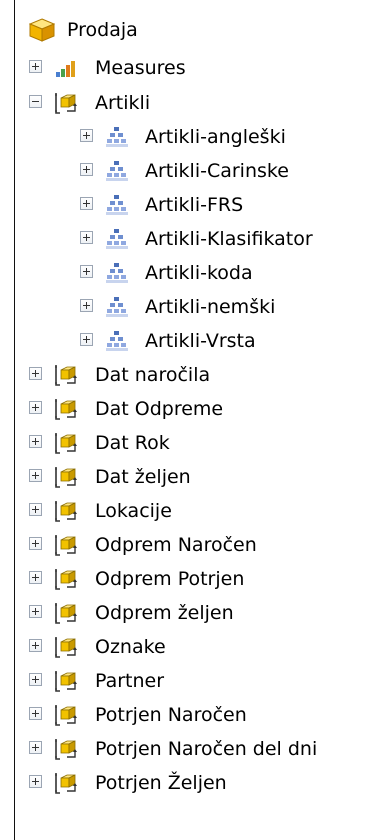 This screenshot has height=840, width=379. I want to click on tree-node-label: Artikli-FRS, so click(194, 205).